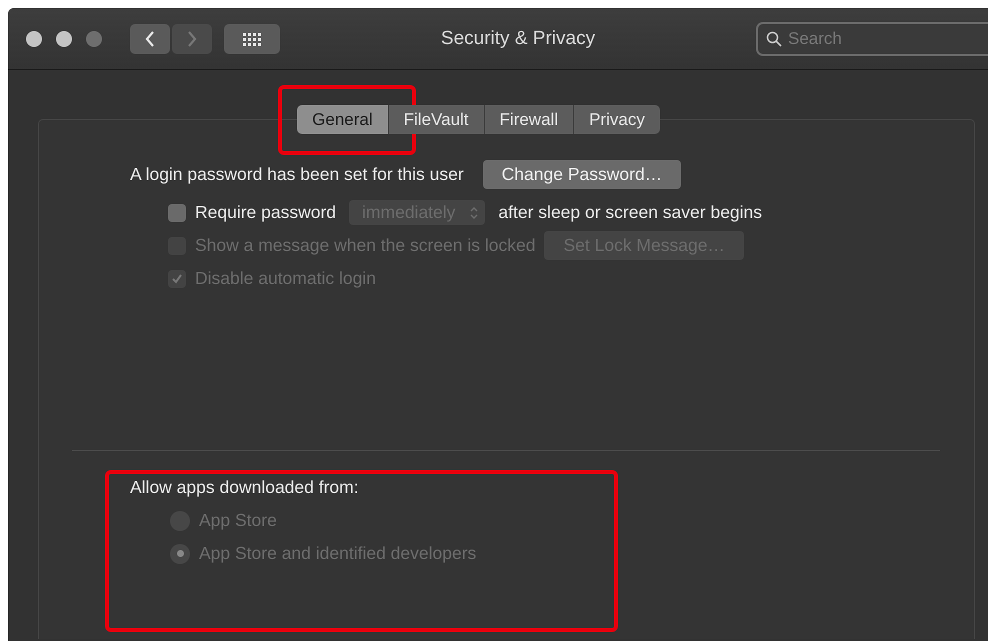 This screenshot has height=641, width=988. Describe the element at coordinates (872, 39) in the screenshot. I see `search-field: Search` at that location.